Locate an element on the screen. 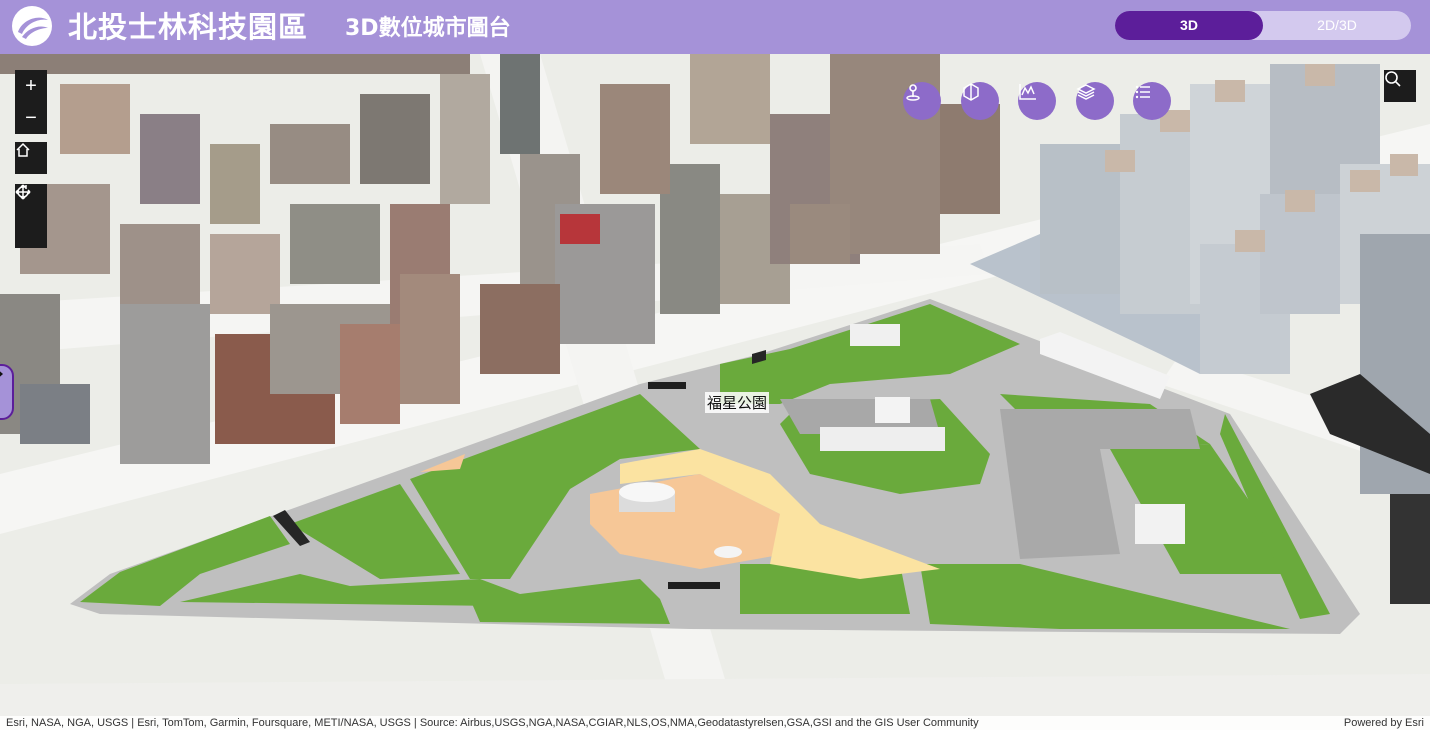 Image resolution: width=1430 pixels, height=730 pixels. home-icon is located at coordinates (23, 149).